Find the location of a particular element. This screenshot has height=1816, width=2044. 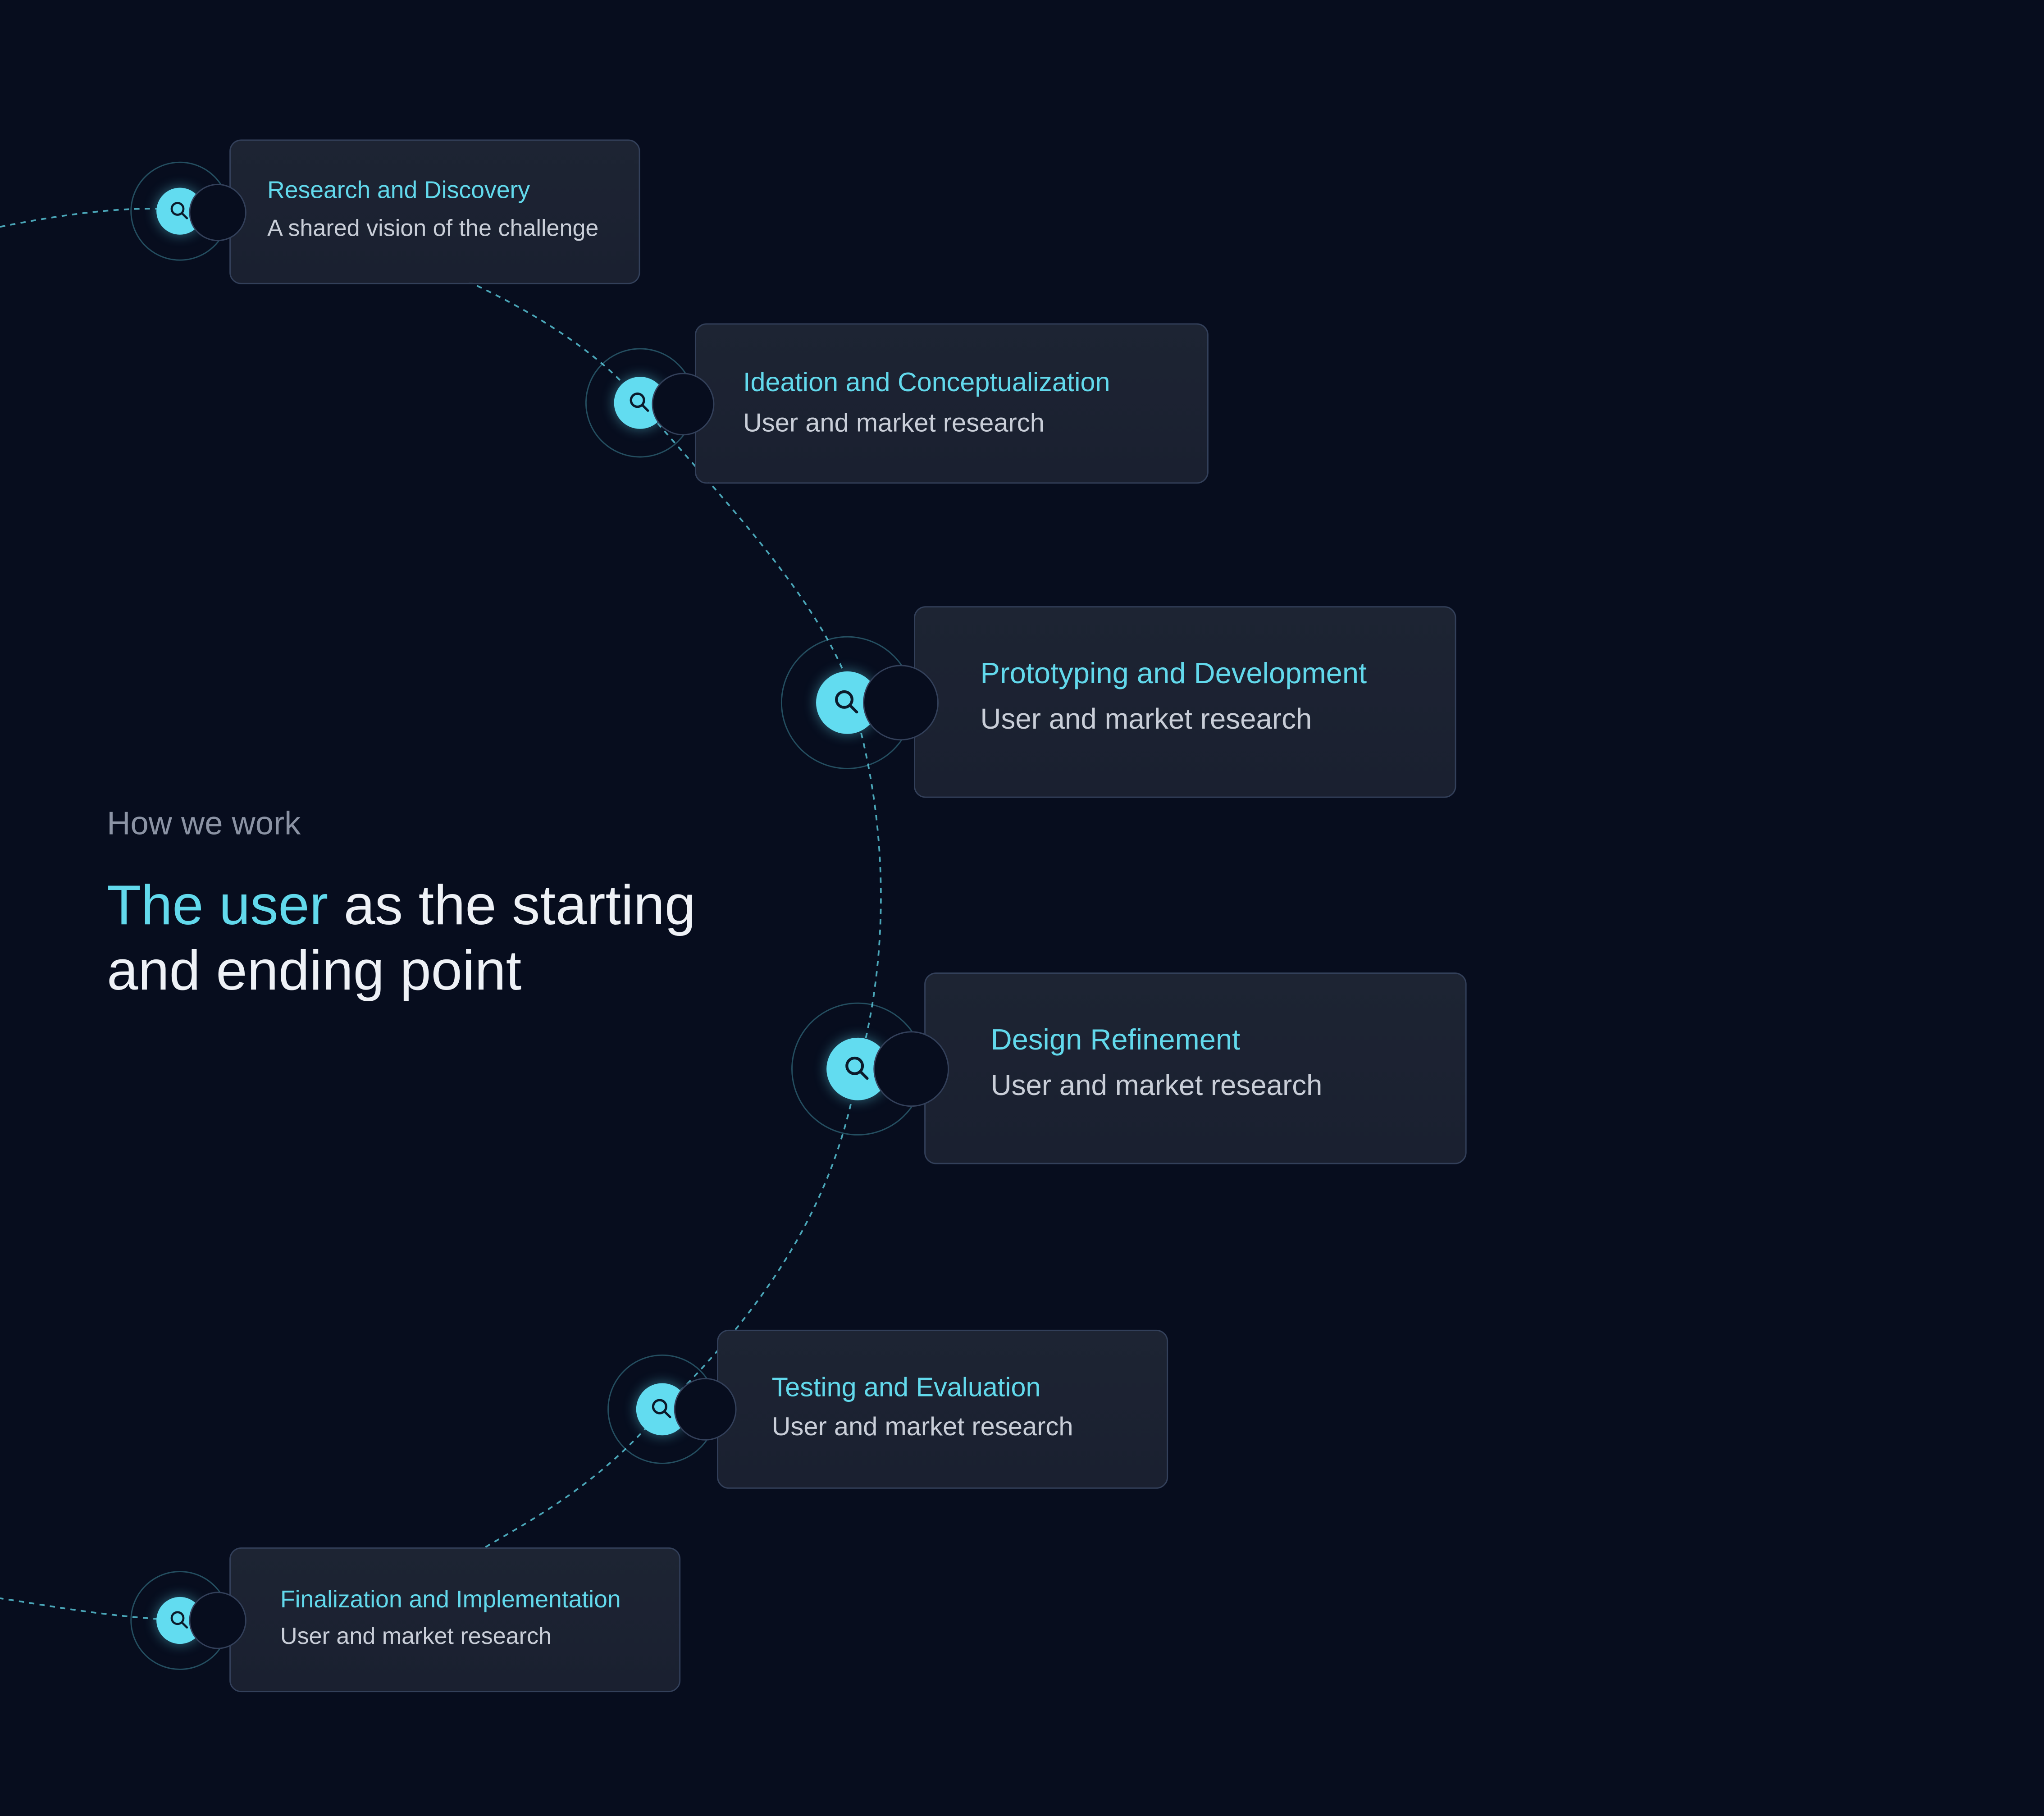

step-title: Finalization and Implementation is located at coordinates (450, 1599).